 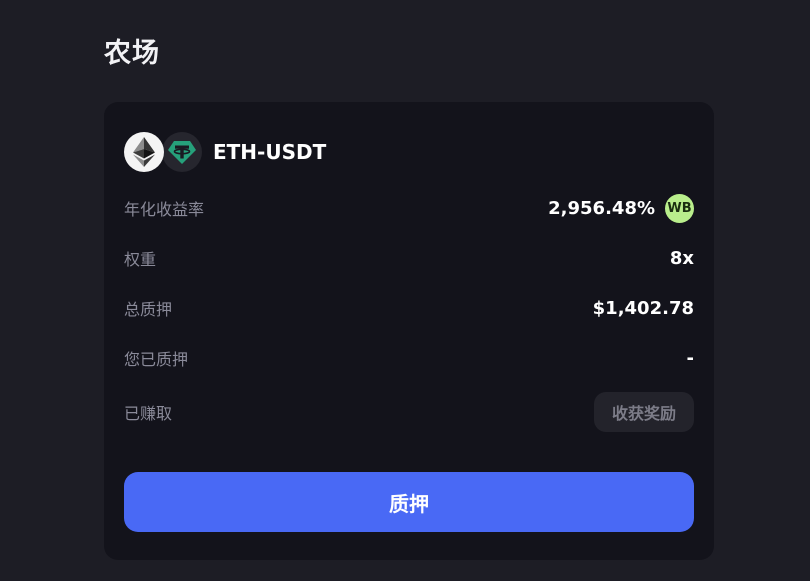 What do you see at coordinates (690, 358) in the screenshot?
I see `your-staked-value: -` at bounding box center [690, 358].